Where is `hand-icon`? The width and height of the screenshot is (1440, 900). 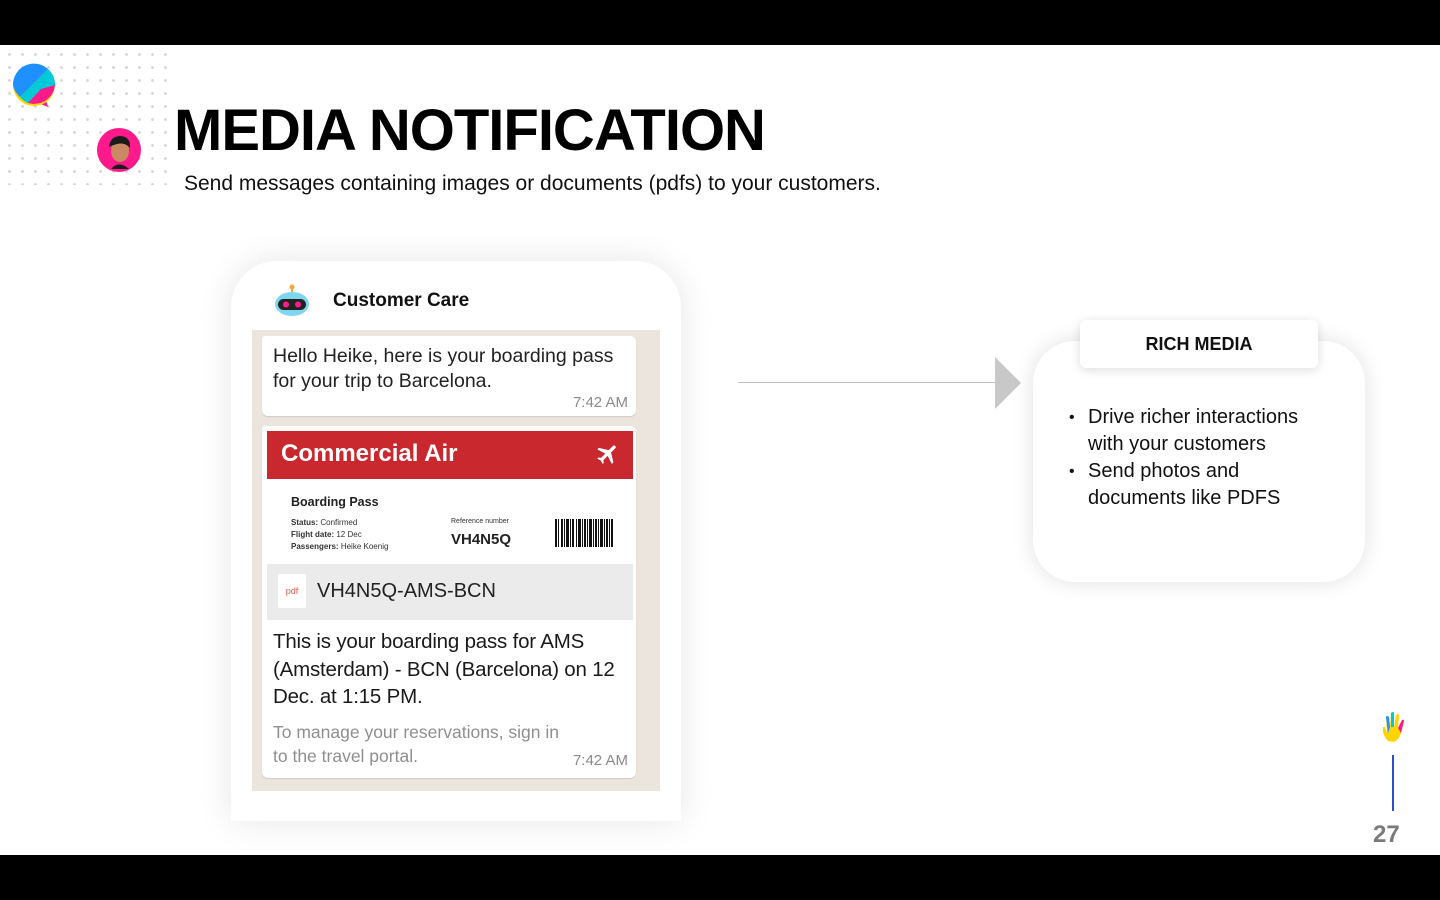
hand-icon is located at coordinates (1393, 727).